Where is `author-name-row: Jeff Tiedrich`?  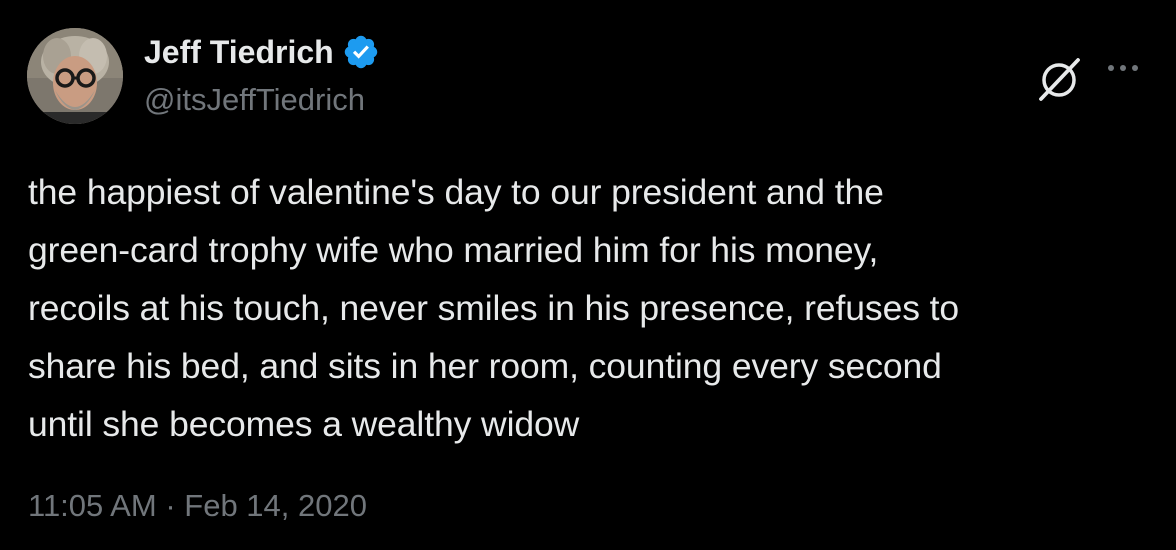
author-name-row: Jeff Tiedrich is located at coordinates (262, 52).